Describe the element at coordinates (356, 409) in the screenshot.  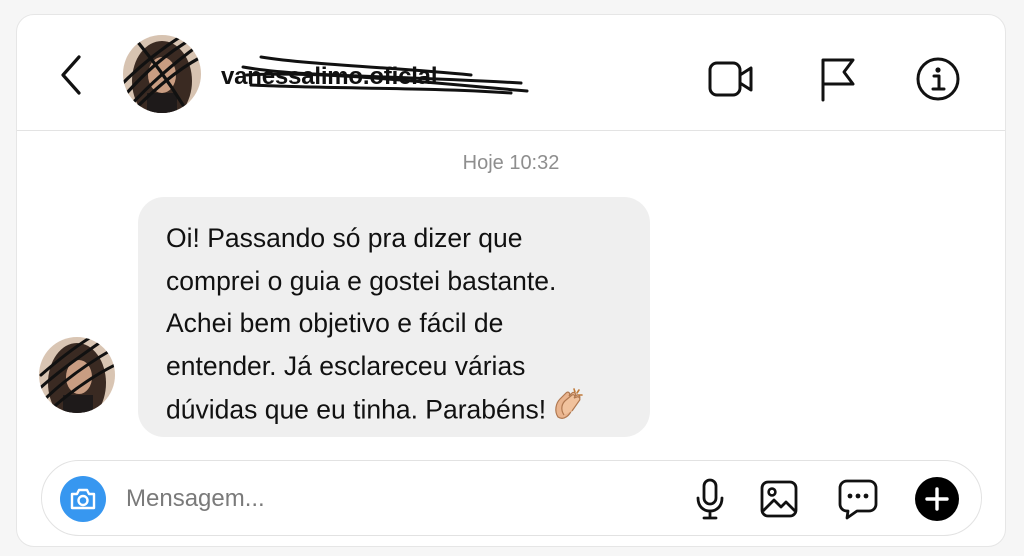
I see `message-line-text: dúvidas que eu tinha. Parabéns!` at that location.